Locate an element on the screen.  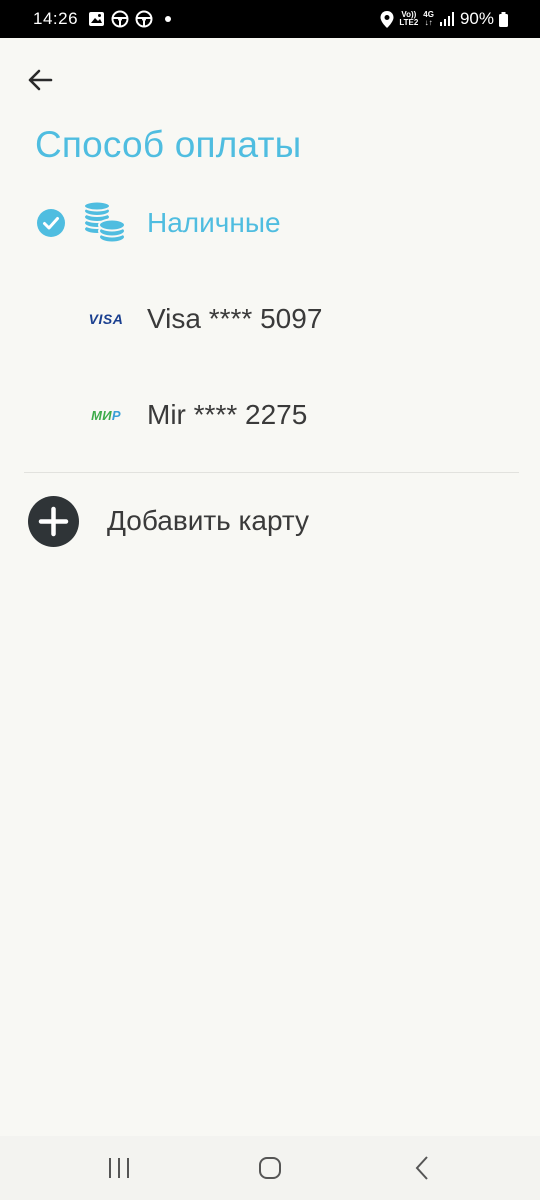
battery-percent: 90% is located at coordinates (476, 18).